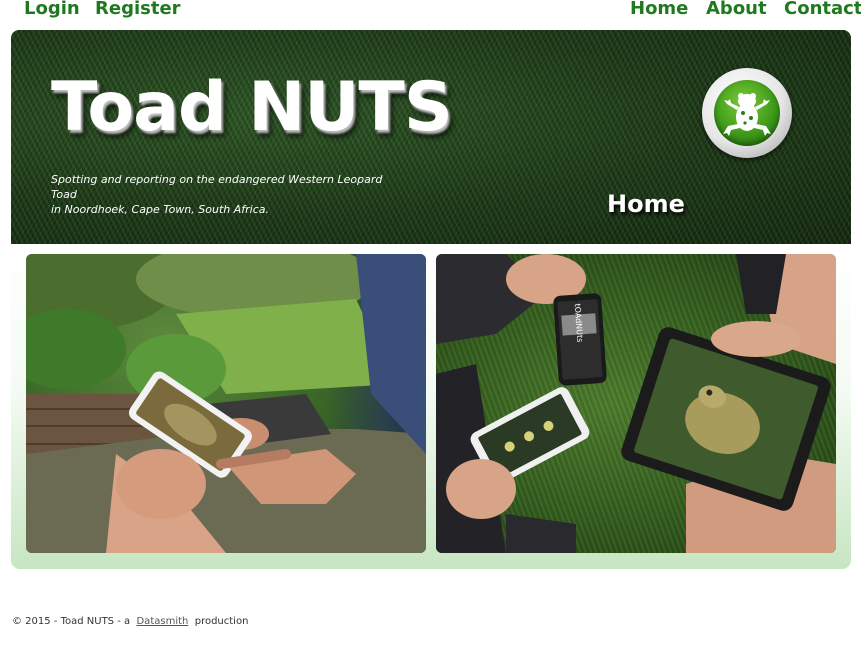 Image resolution: width=861 pixels, height=646 pixels. What do you see at coordinates (659, 9) in the screenshot?
I see `home-link: Home` at bounding box center [659, 9].